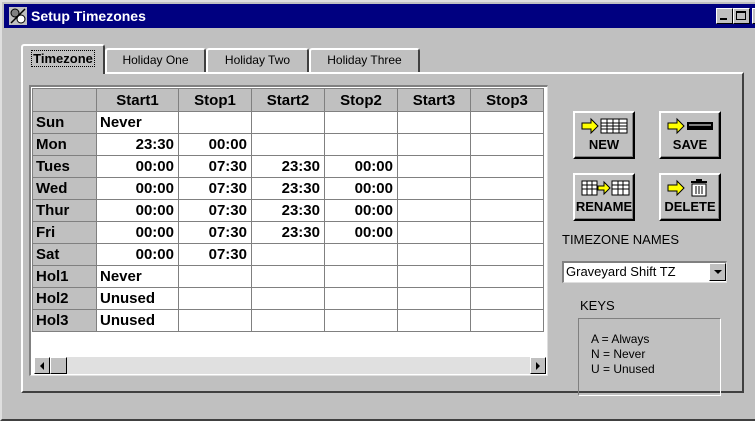 This screenshot has width=755, height=421. Describe the element at coordinates (64, 144) in the screenshot. I see `row-header: Mon` at that location.